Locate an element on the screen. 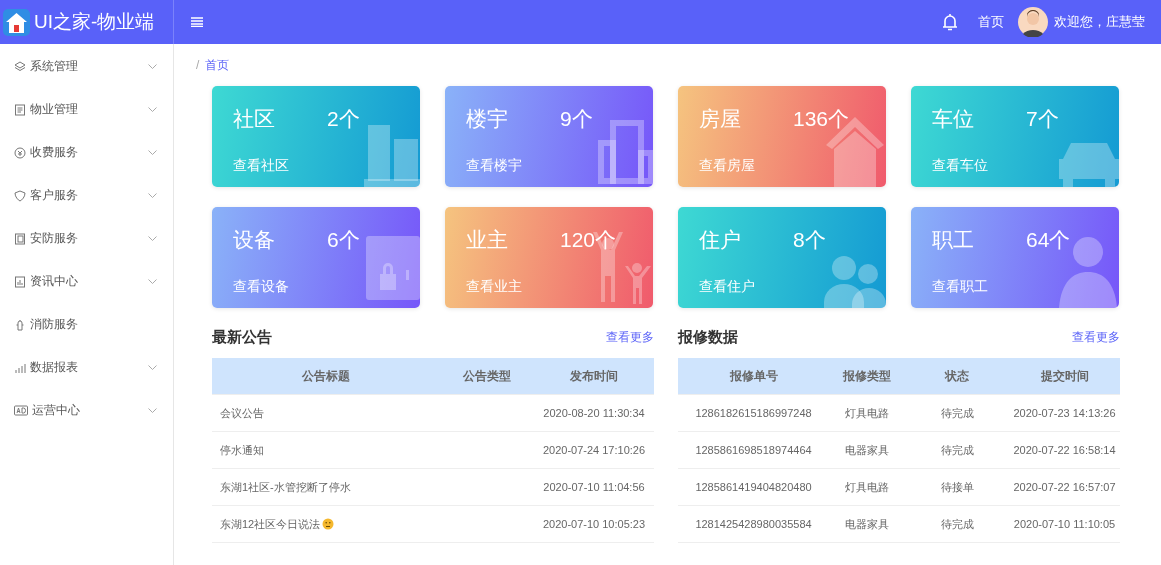 The image size is (1161, 565). table-cell-text: 2020-07-10 11:10:05 is located at coordinates (1064, 524).